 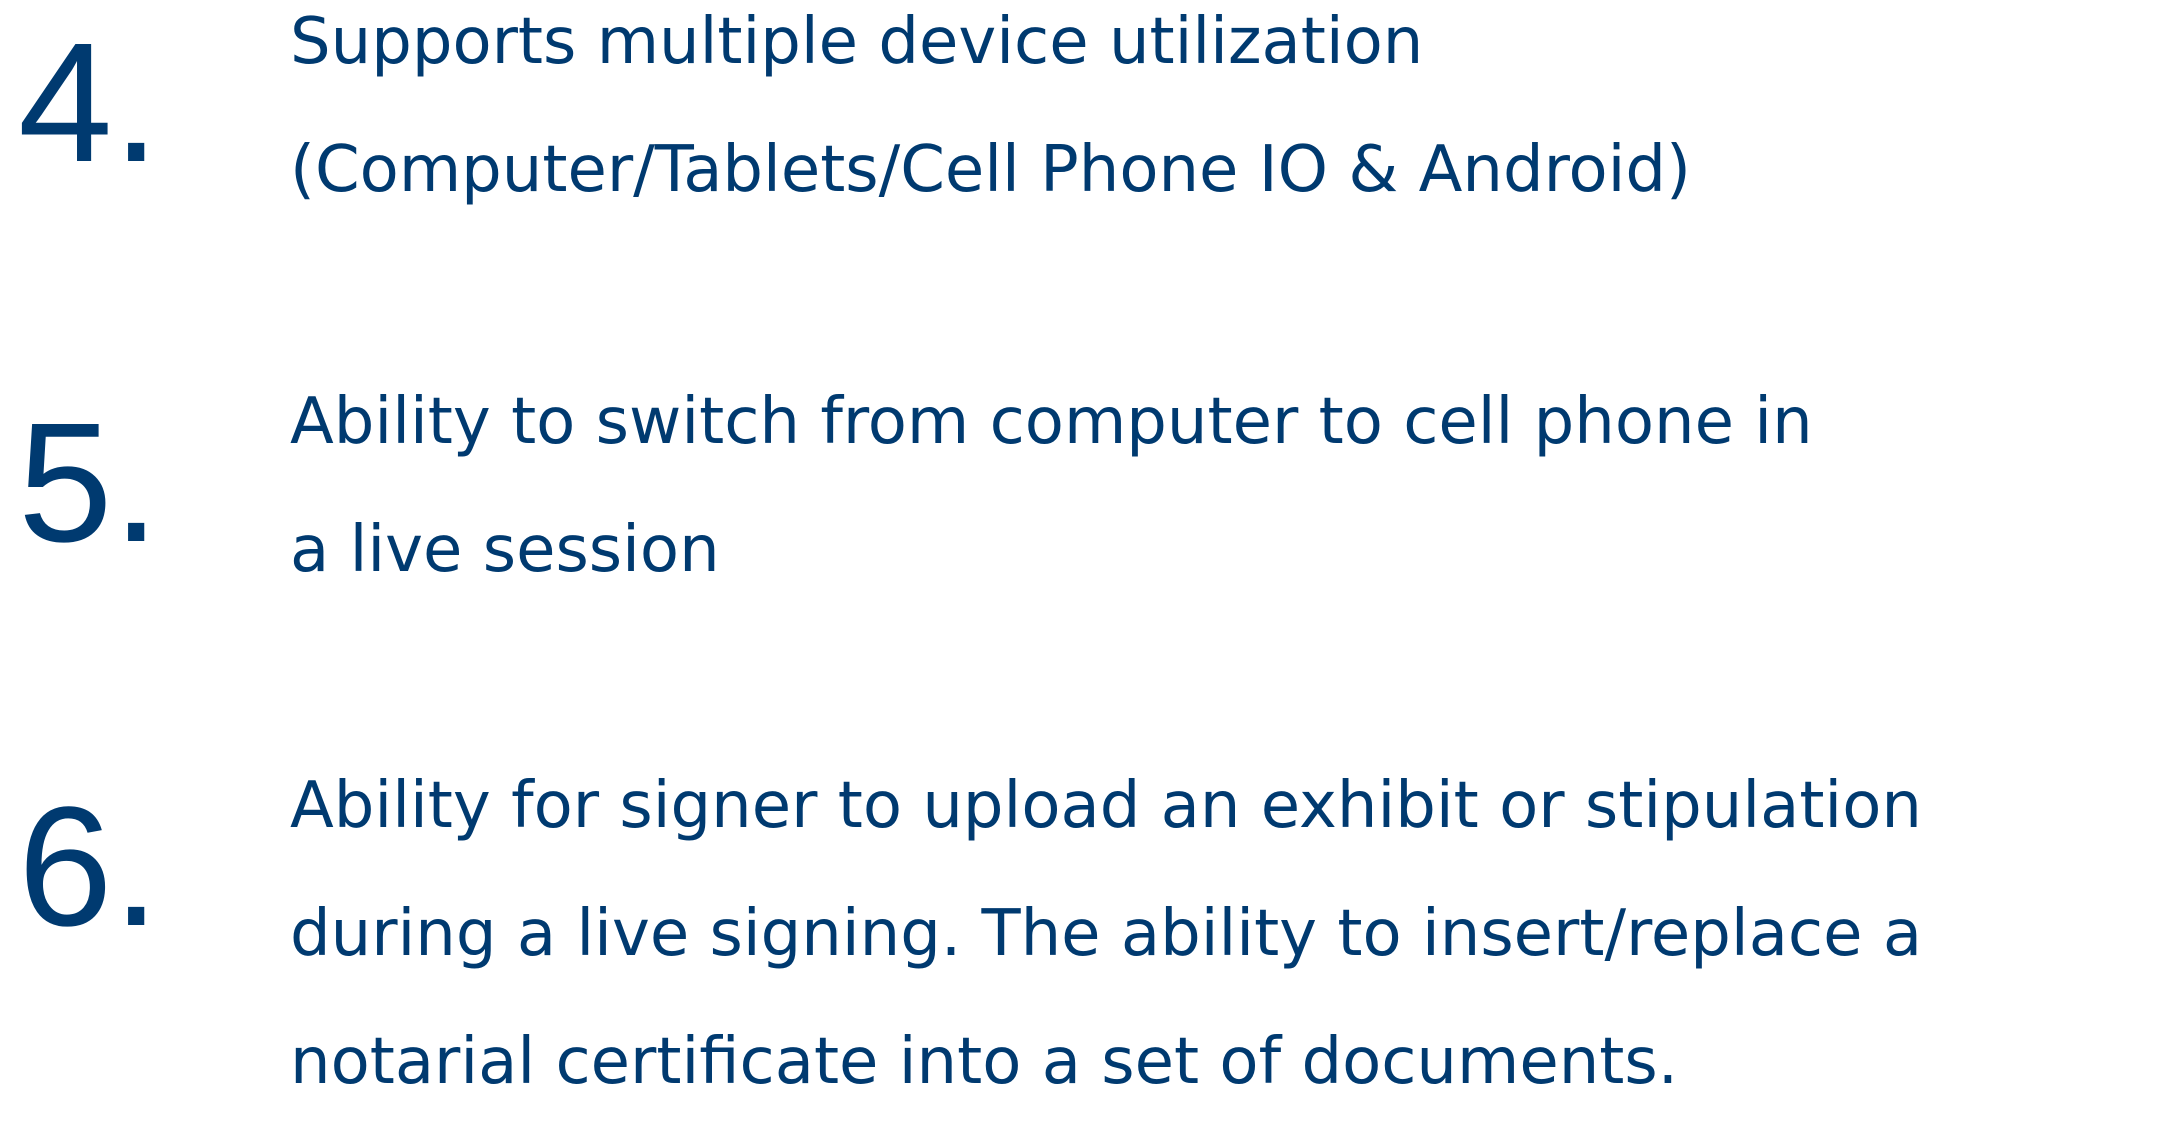 What do you see at coordinates (857, 42) in the screenshot?
I see `item-text-line: Supports multiple device utilization` at bounding box center [857, 42].